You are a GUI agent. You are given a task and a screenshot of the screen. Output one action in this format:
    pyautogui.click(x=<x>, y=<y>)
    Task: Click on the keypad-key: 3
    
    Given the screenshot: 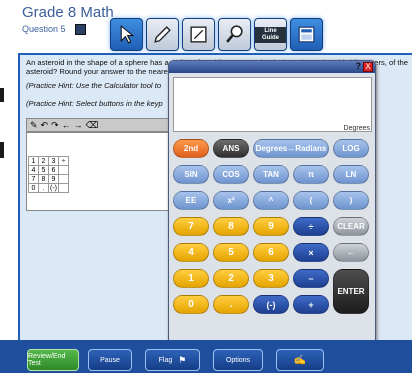 What is the action you would take?
    pyautogui.click(x=53, y=161)
    